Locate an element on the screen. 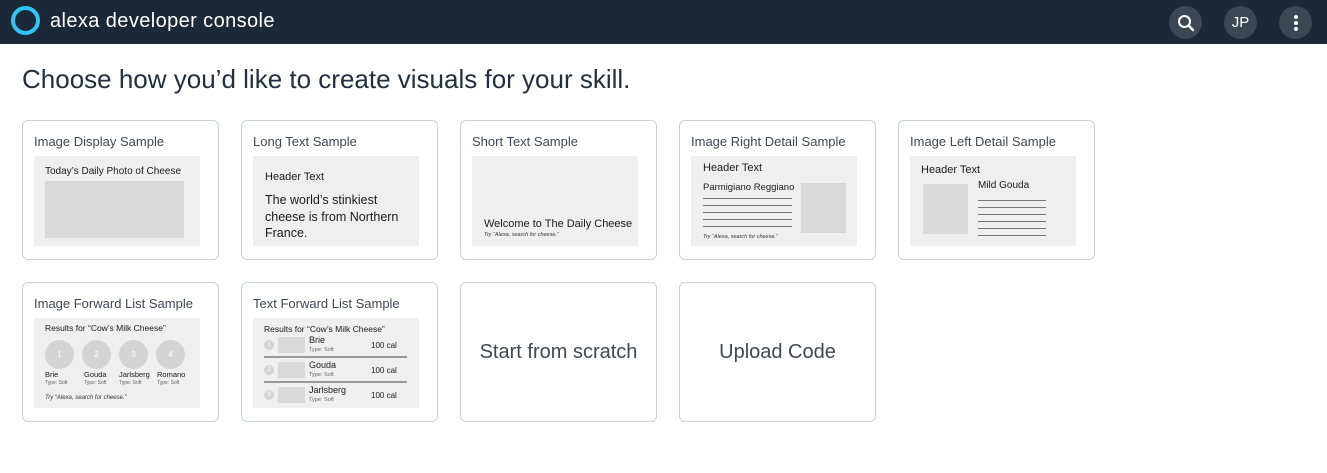 The height and width of the screenshot is (473, 1327). list-item-name: Gouda is located at coordinates (95, 374).